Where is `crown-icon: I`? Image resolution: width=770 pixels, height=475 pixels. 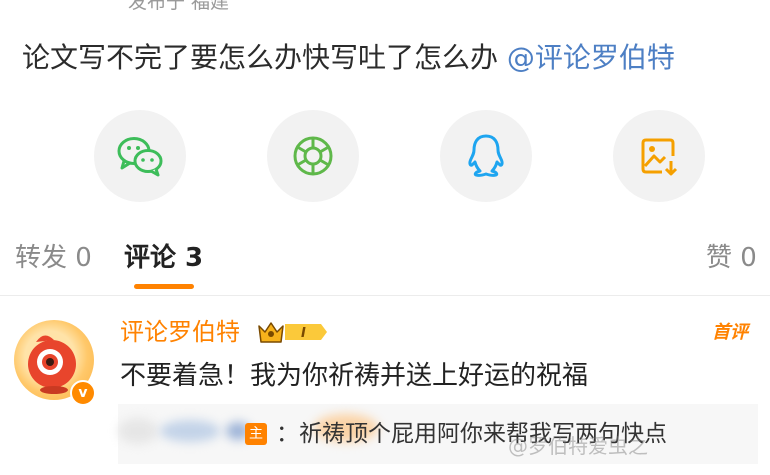
crown-icon: I is located at coordinates (292, 332).